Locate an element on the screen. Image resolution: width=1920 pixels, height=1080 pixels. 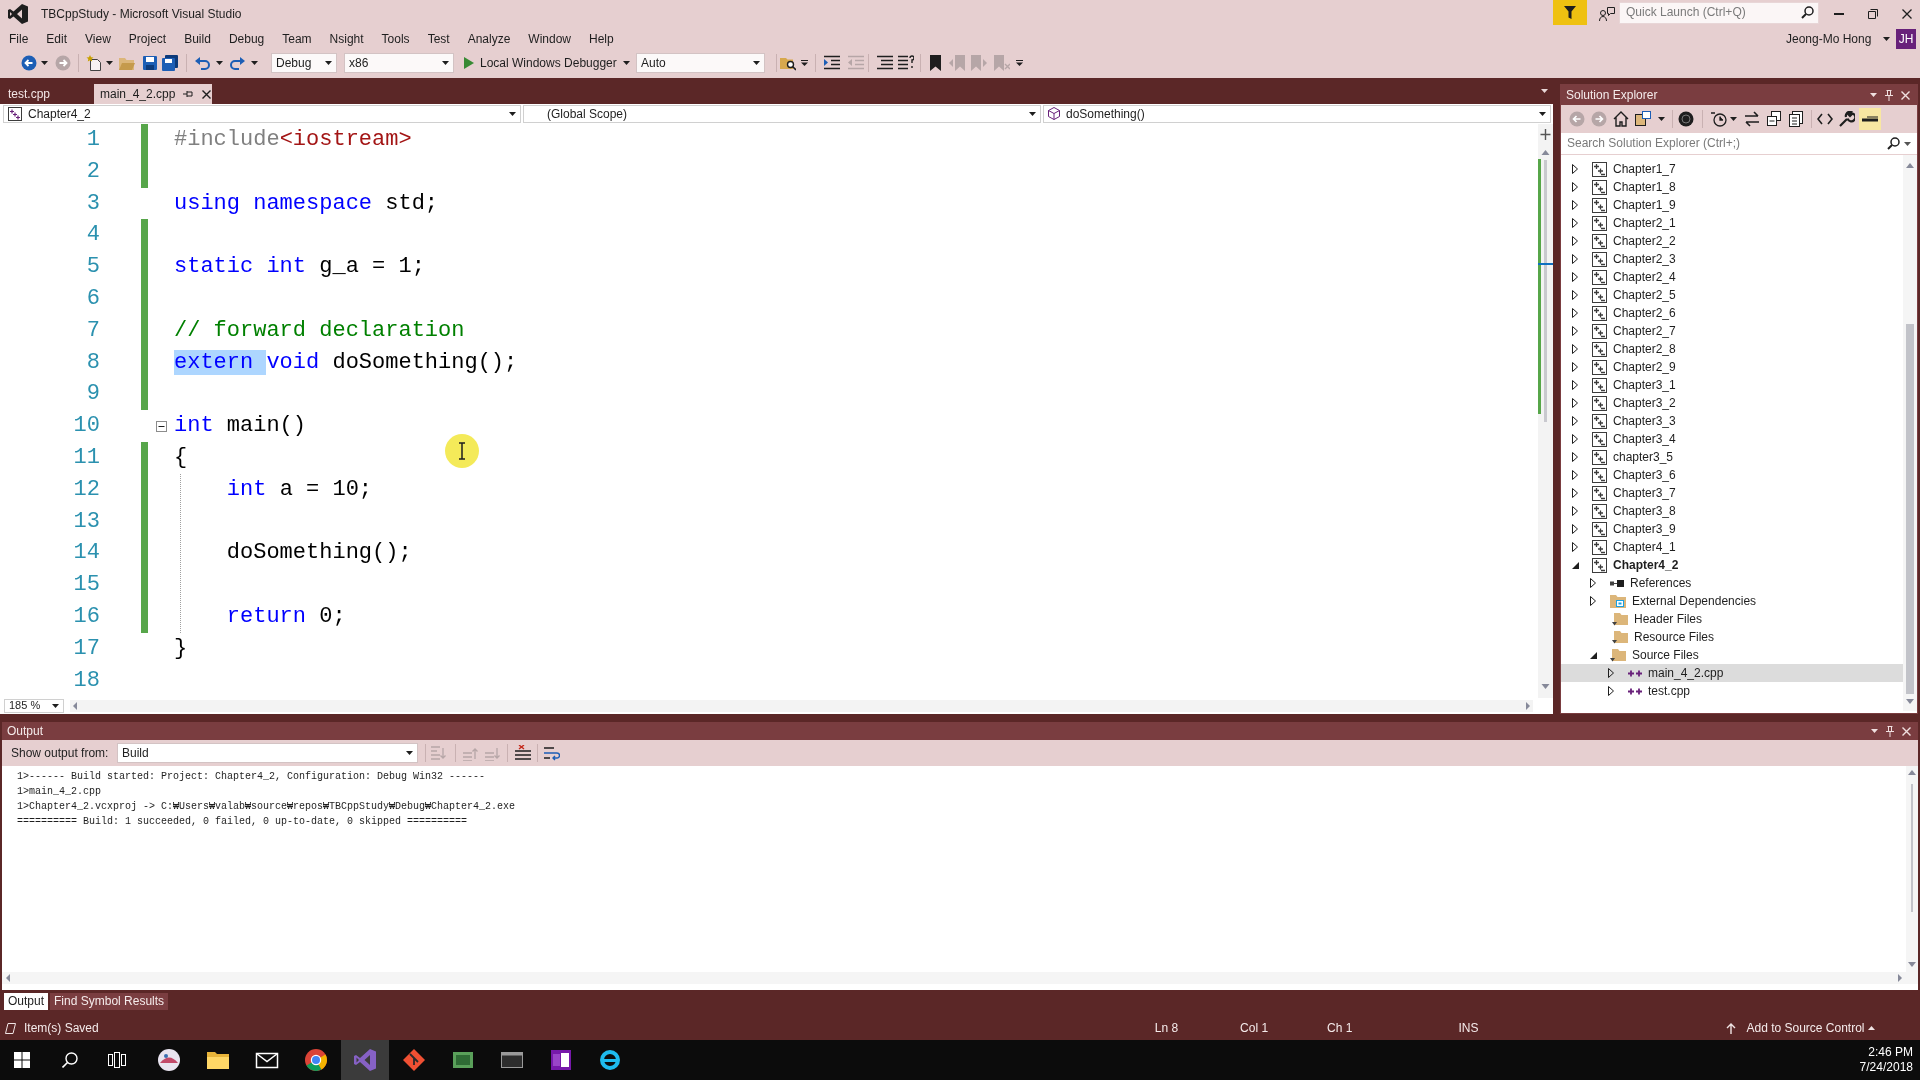
tree-item: Chapter2_3 is located at coordinates (1624, 259).